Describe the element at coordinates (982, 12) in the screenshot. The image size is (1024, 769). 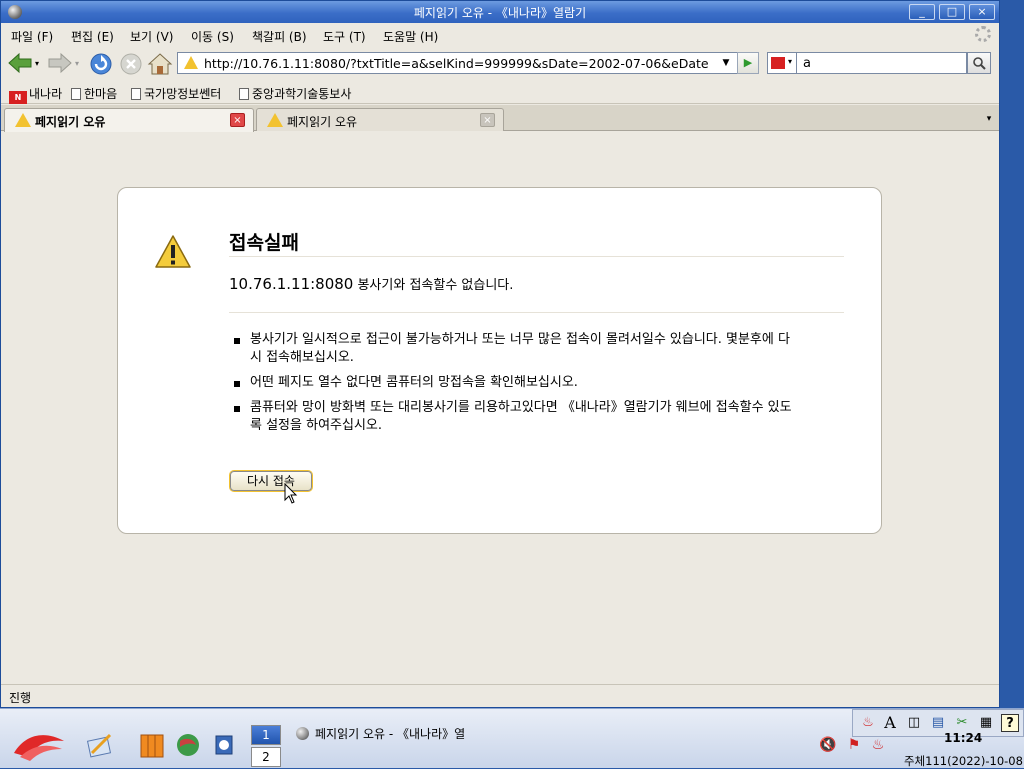
I see `close-button: ×` at that location.